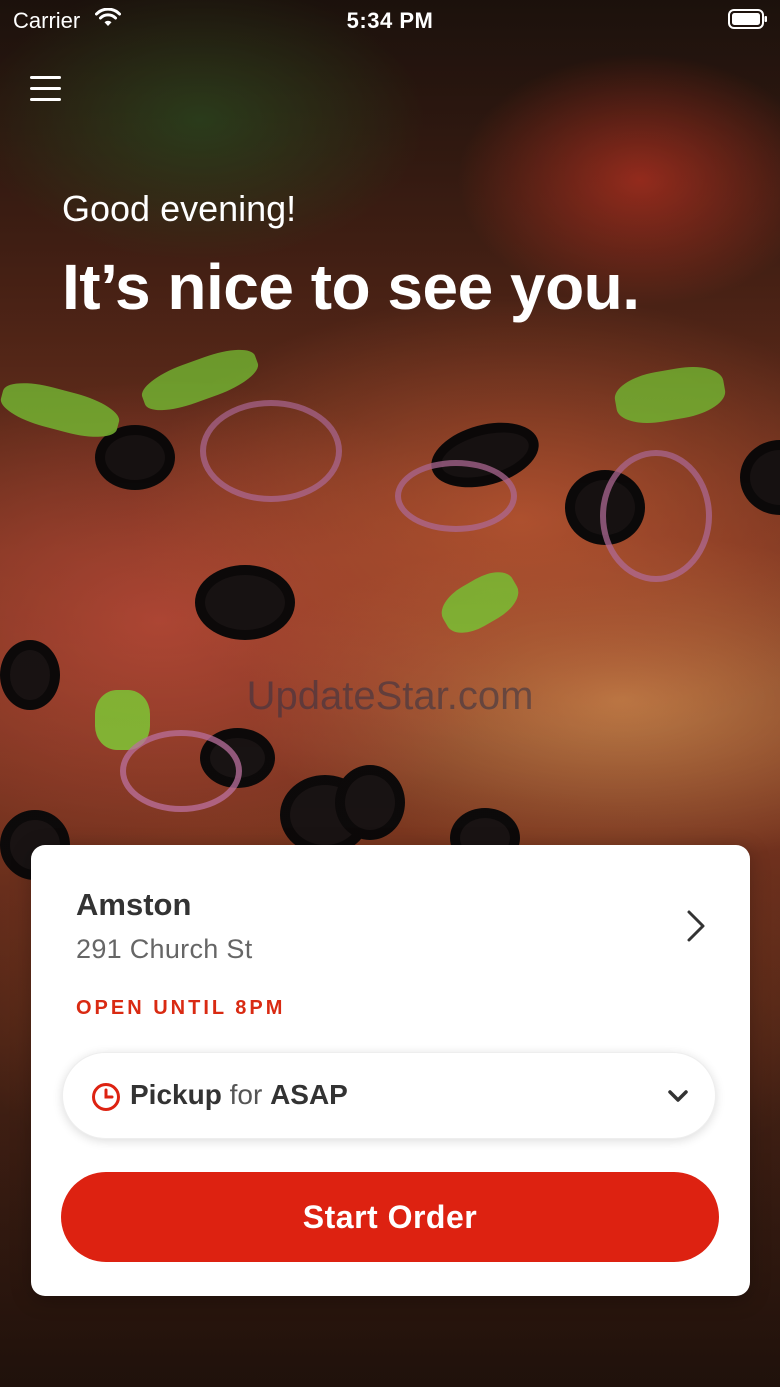 The height and width of the screenshot is (1387, 780). I want to click on clock-icon, so click(106, 1097).